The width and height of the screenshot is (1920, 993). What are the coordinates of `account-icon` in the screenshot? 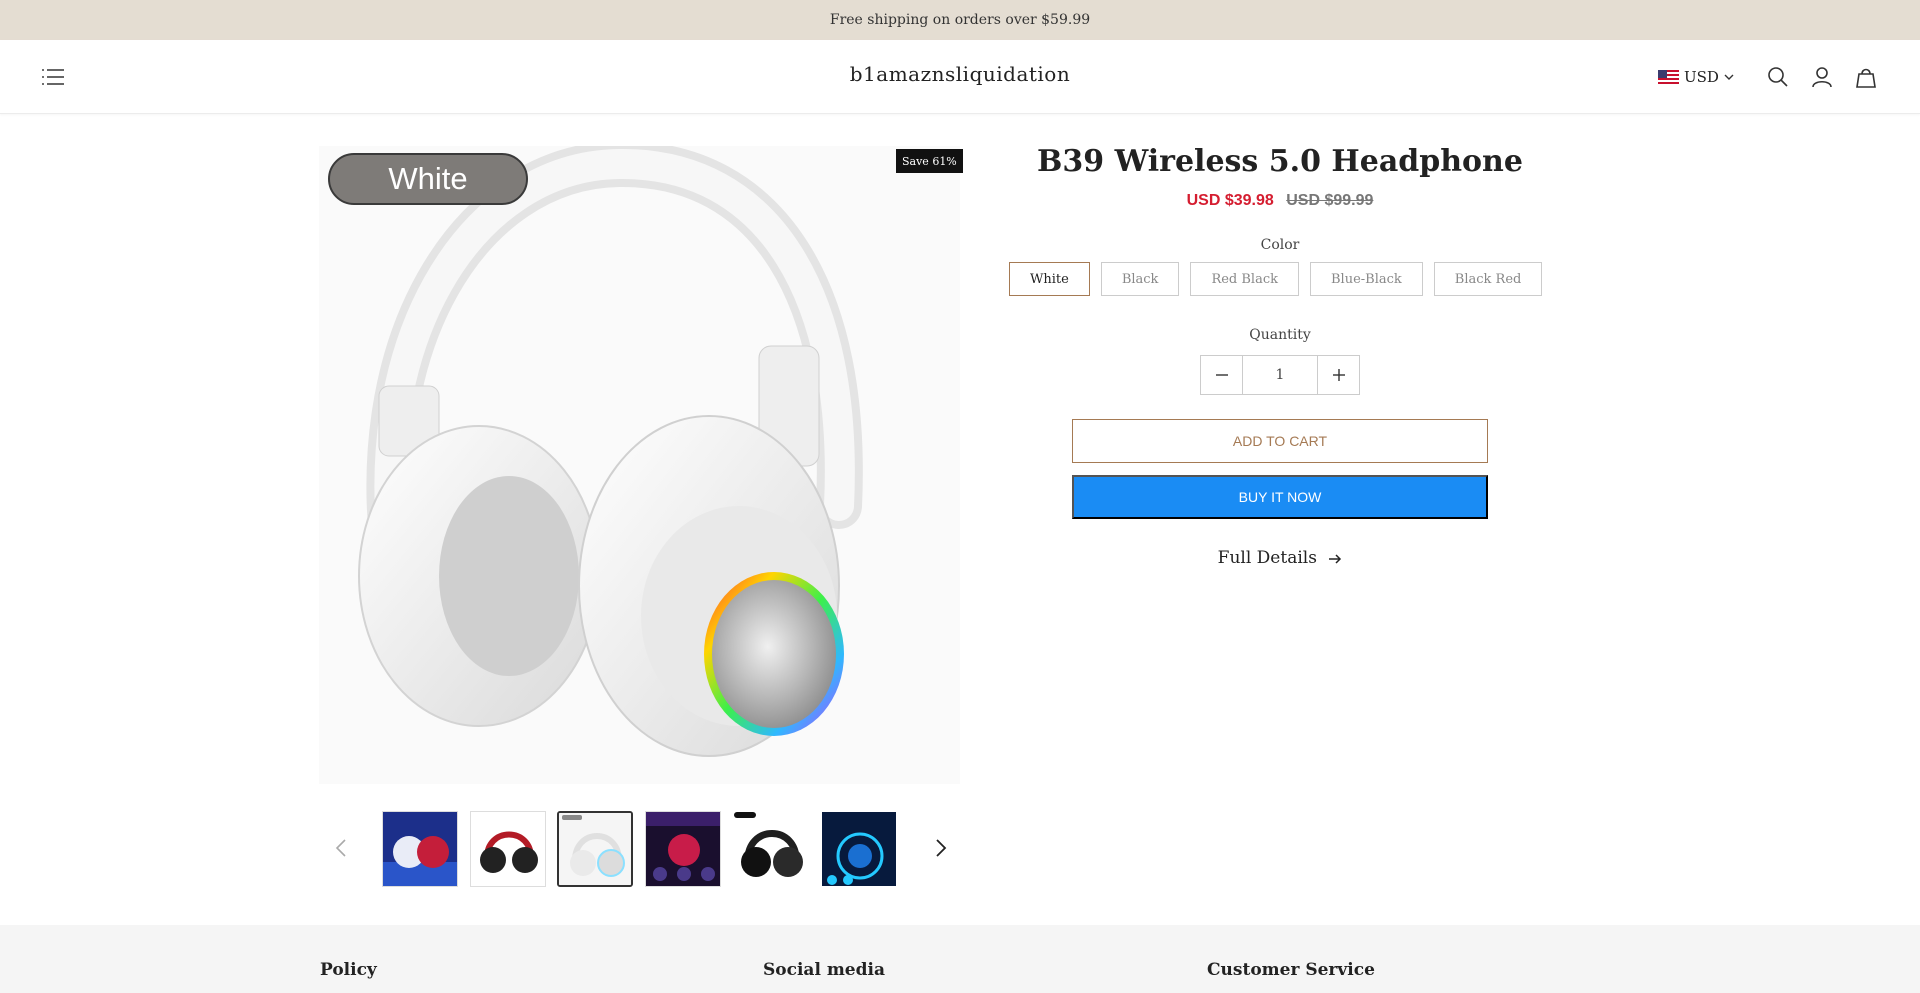 It's located at (1822, 77).